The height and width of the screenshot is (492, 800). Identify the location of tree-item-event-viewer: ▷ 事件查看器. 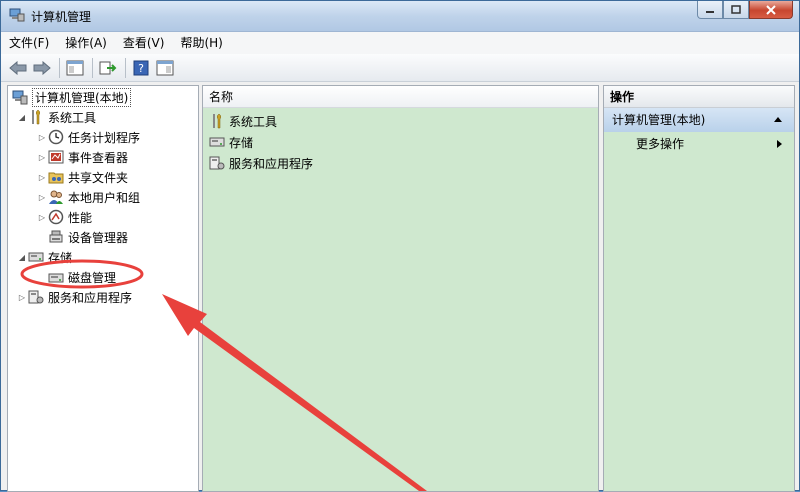
(82, 157).